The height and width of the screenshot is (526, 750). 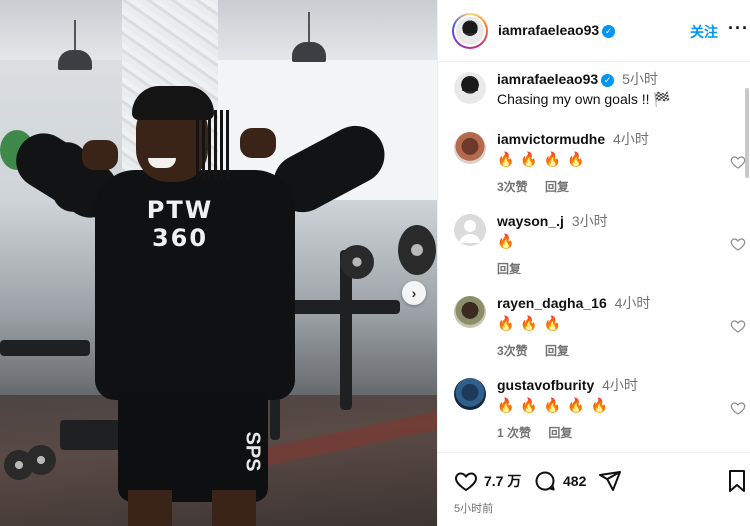 I want to click on caption-text: Chasing my own goals !! 🏁, so click(x=584, y=99).